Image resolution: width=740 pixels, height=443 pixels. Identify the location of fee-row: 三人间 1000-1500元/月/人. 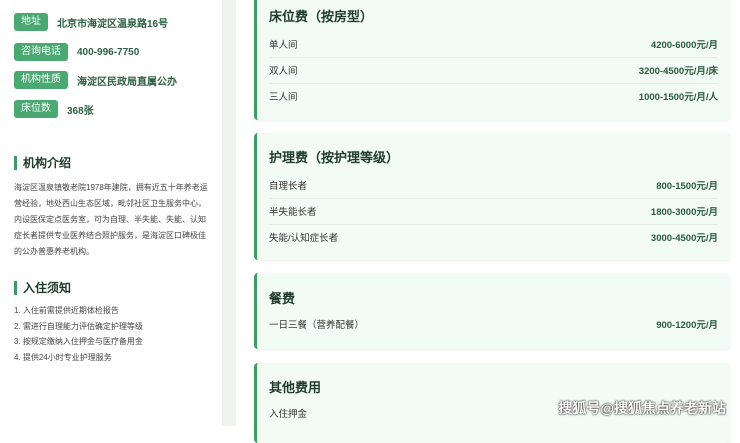
(493, 96).